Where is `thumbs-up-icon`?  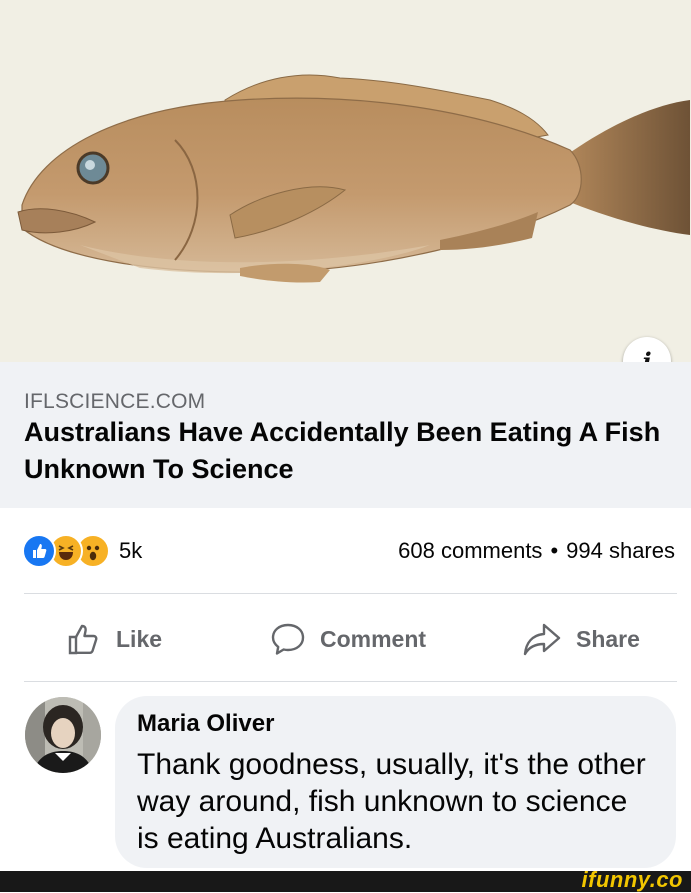
thumbs-up-icon is located at coordinates (83, 639).